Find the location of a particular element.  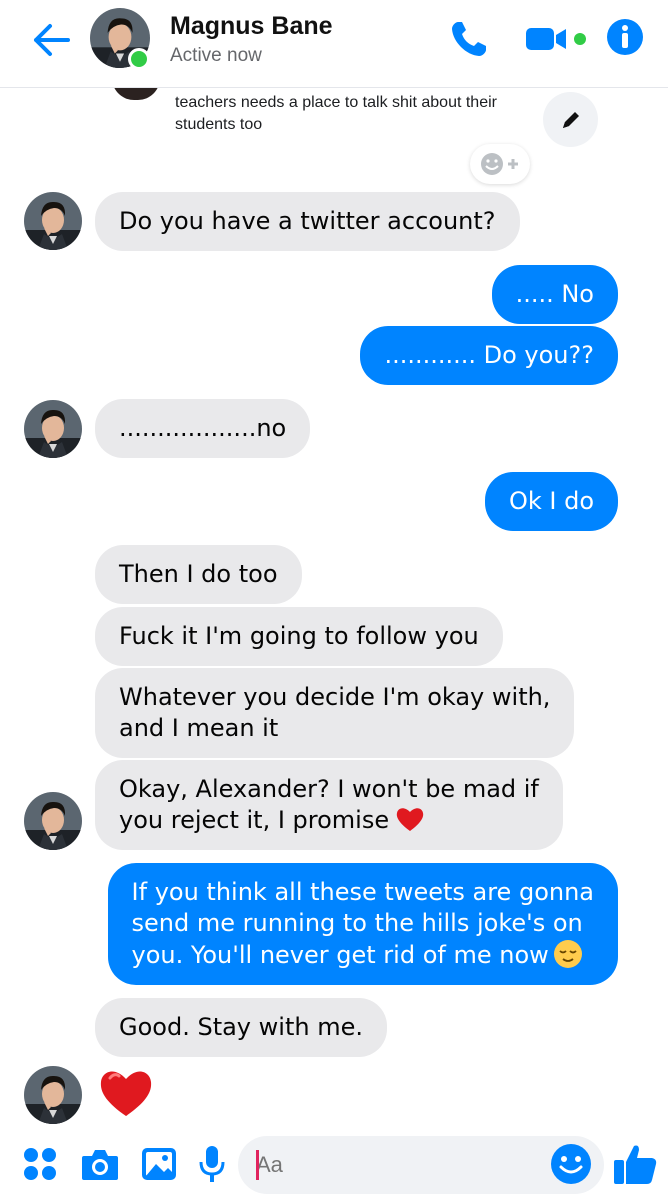

back-arrow-icon is located at coordinates (51, 40).